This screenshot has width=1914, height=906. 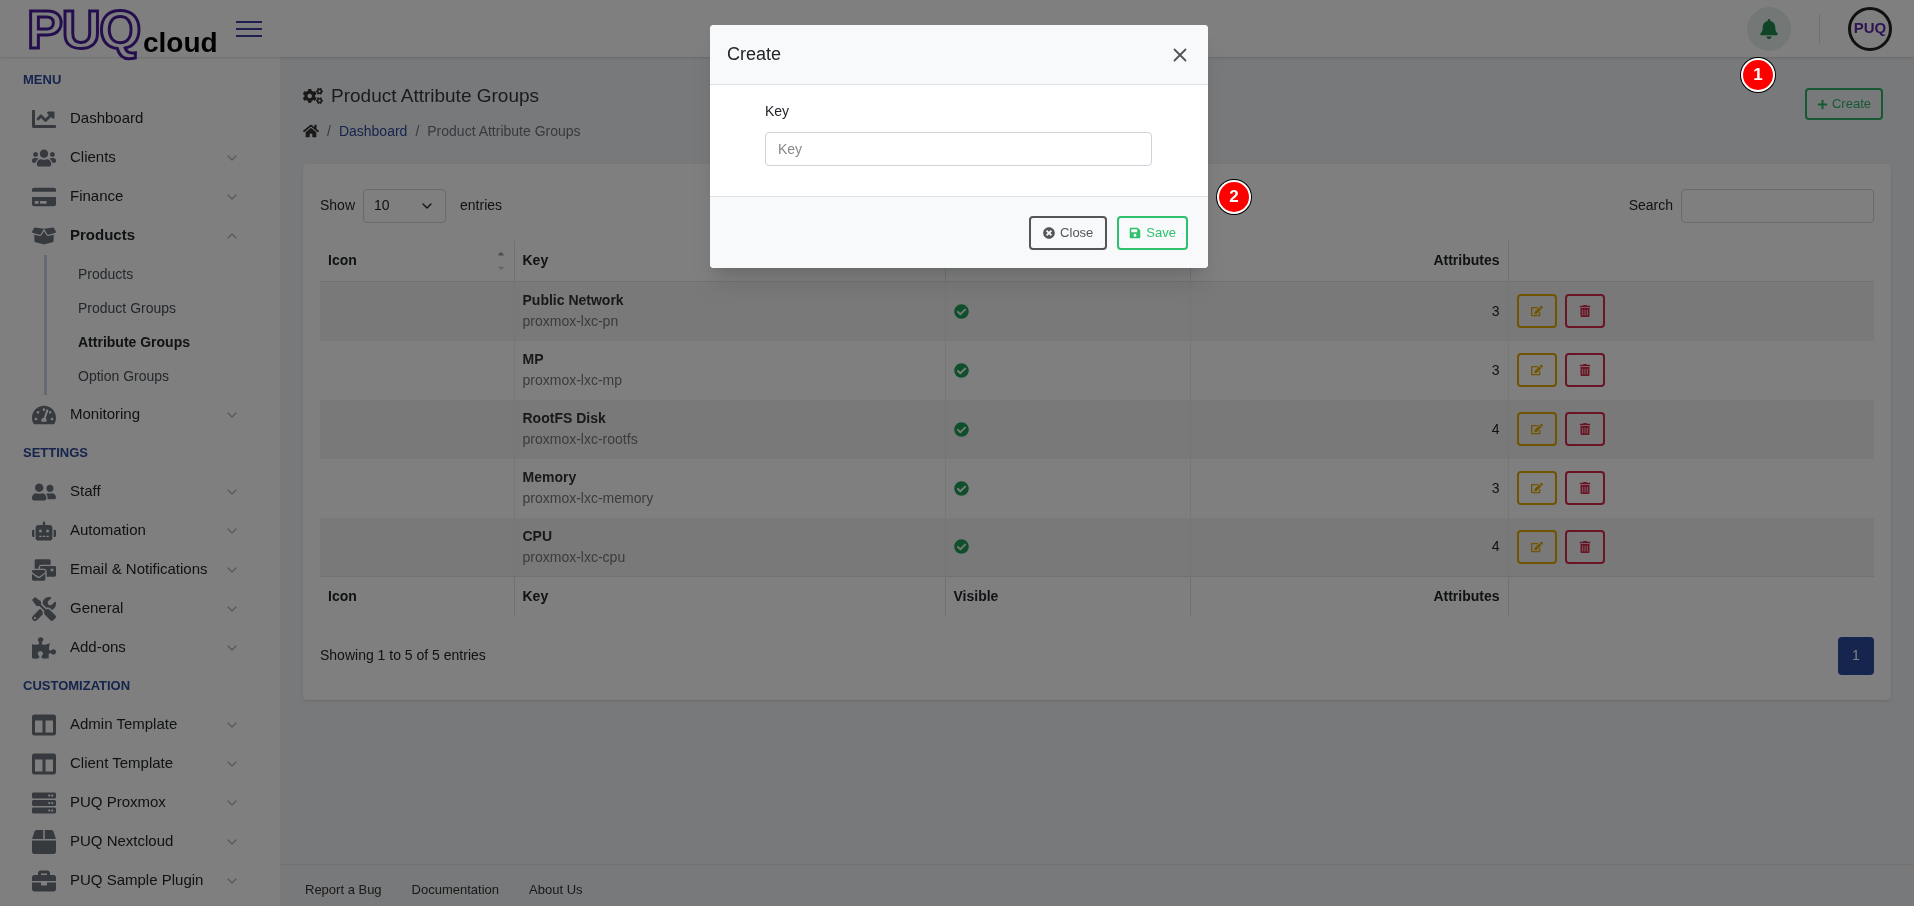 I want to click on sidebar-item: Monitoring, so click(x=140, y=414).